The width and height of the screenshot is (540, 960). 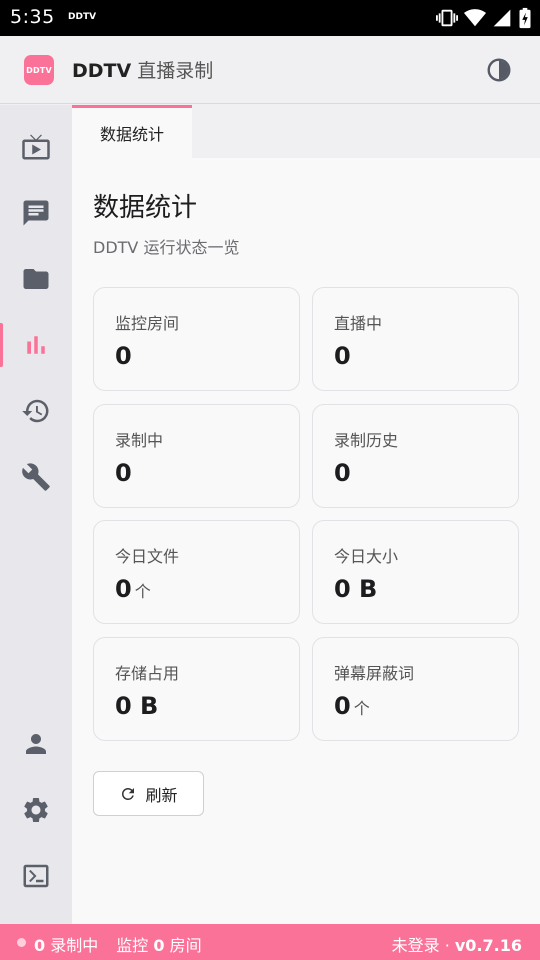 I want to click on app-title: DDTV 直播录制, so click(x=142, y=69).